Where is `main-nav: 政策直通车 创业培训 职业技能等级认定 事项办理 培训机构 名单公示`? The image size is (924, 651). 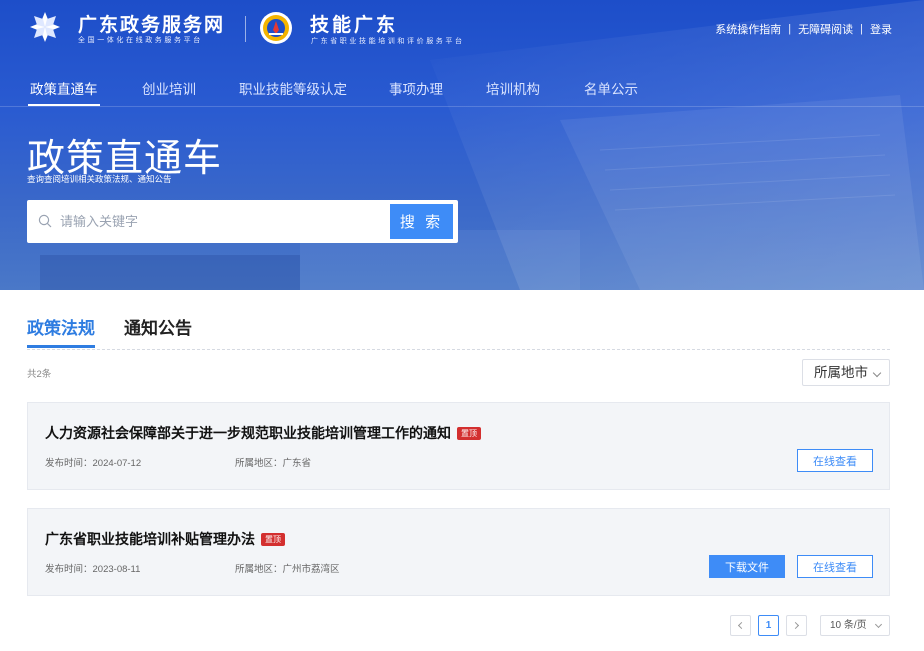 main-nav: 政策直通车 创业培训 职业技能等级认定 事项办理 培训机构 名单公示 is located at coordinates (462, 88).